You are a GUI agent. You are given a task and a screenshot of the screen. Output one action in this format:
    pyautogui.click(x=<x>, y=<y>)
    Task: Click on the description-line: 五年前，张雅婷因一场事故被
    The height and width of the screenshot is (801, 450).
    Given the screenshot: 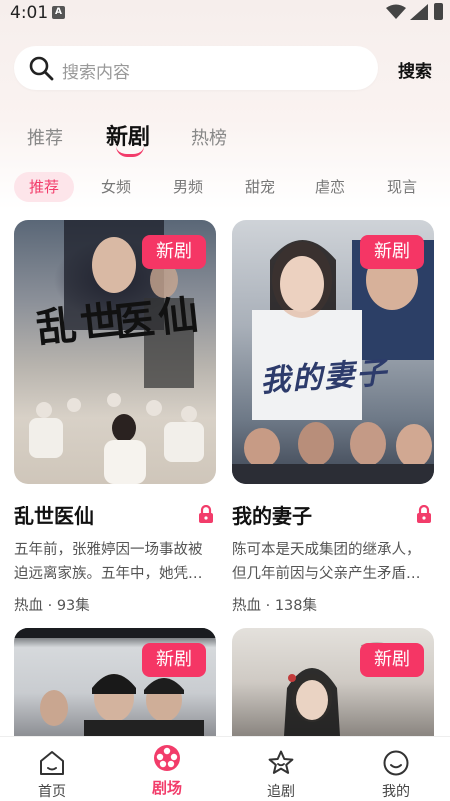 What is the action you would take?
    pyautogui.click(x=108, y=550)
    